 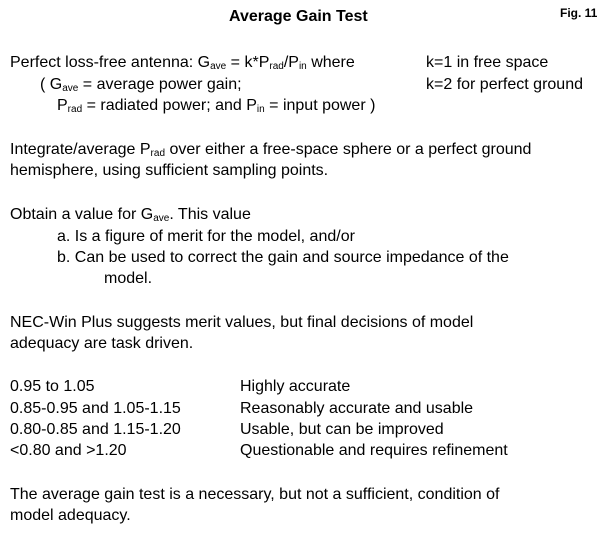 What do you see at coordinates (102, 343) in the screenshot?
I see `necwin-line-2: adequacy are task driven.` at bounding box center [102, 343].